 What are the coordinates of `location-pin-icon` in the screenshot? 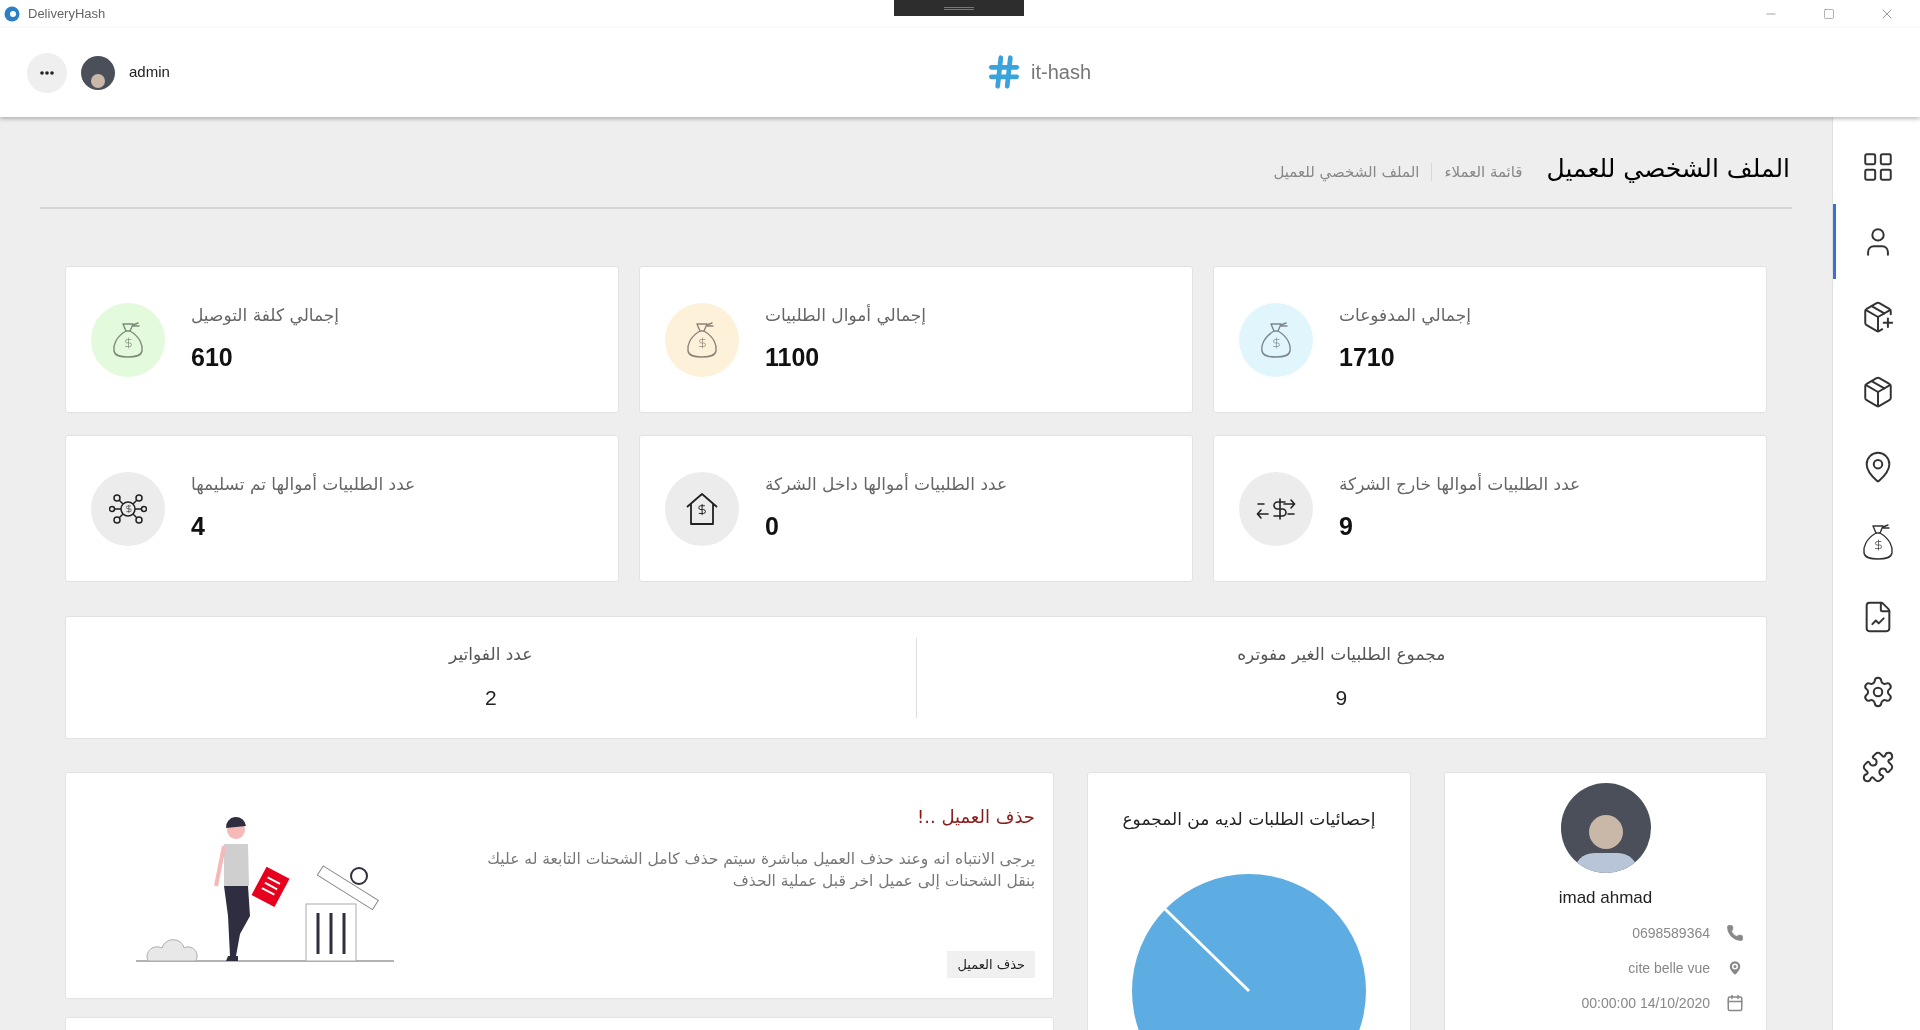 It's located at (1735, 968).